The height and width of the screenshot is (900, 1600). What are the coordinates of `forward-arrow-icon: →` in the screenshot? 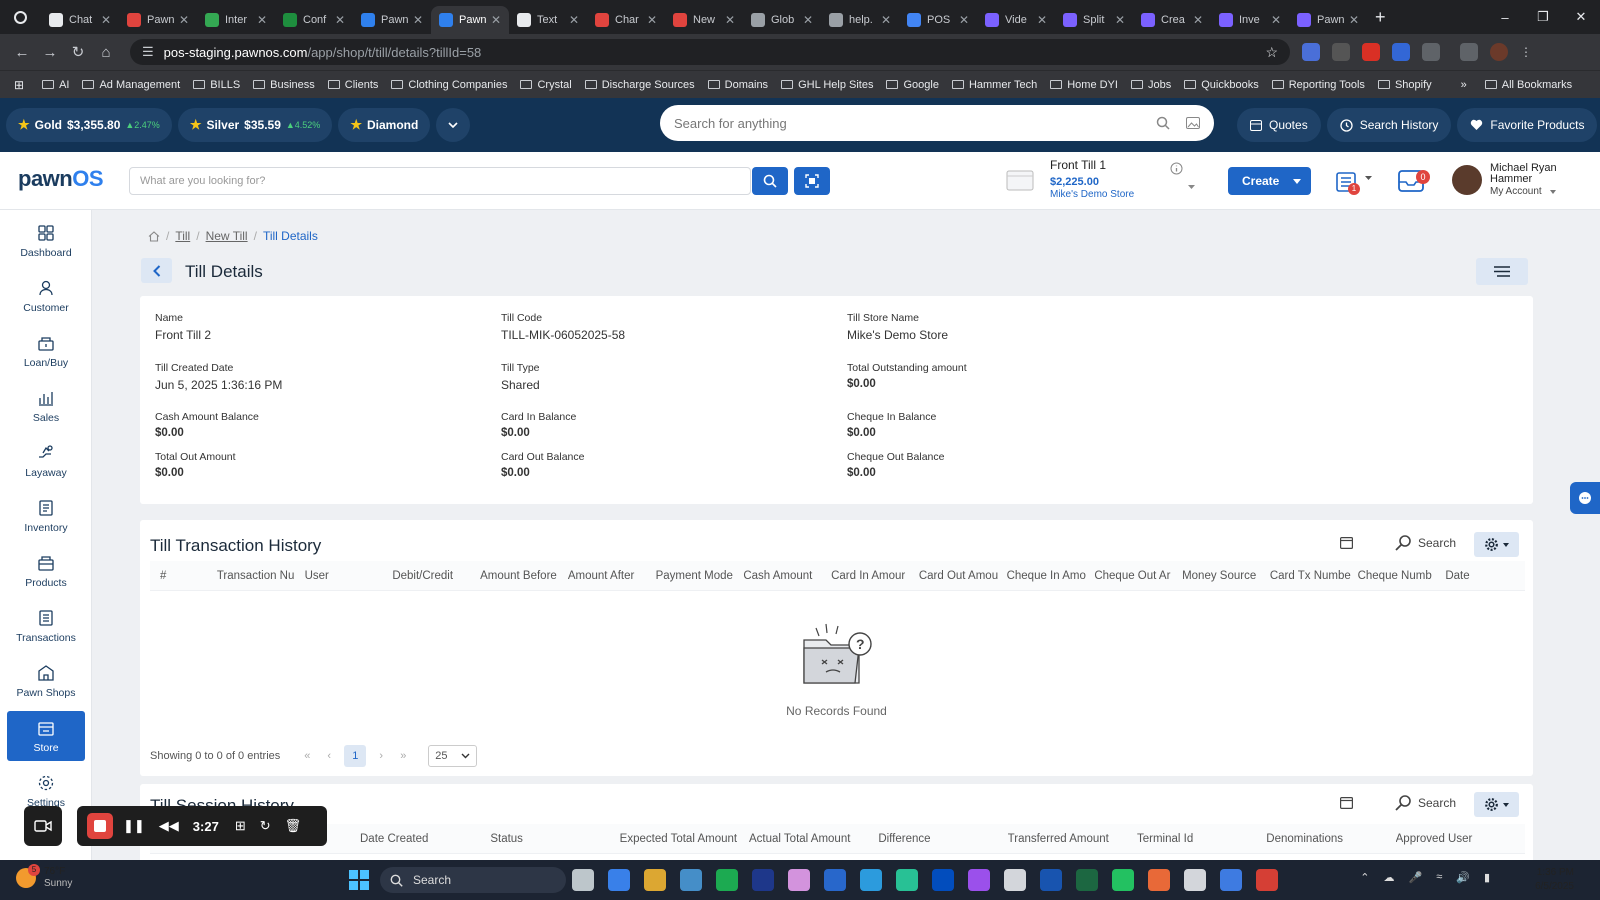 It's located at (50, 52).